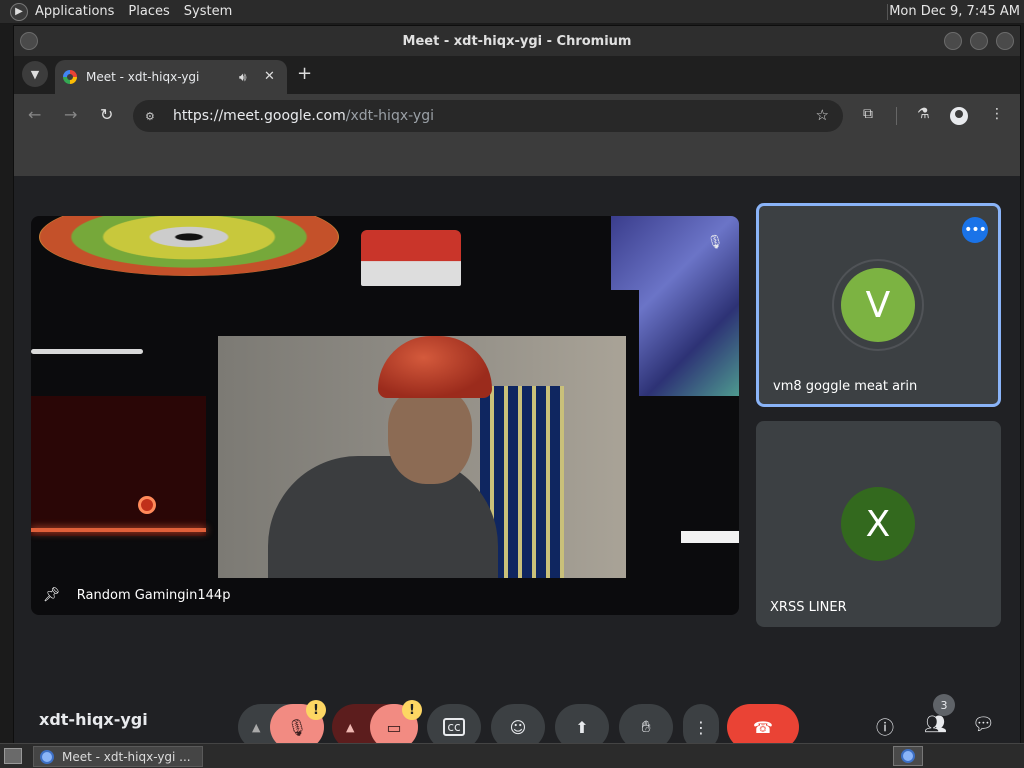  I want to click on participant-tile-v: ••• V vm8 goggle meat arin, so click(878, 305).